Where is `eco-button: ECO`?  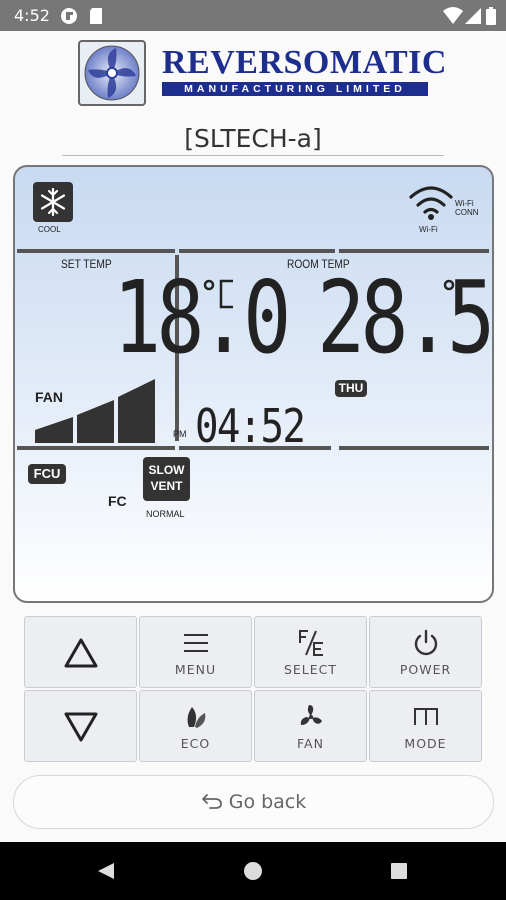 eco-button: ECO is located at coordinates (195, 726).